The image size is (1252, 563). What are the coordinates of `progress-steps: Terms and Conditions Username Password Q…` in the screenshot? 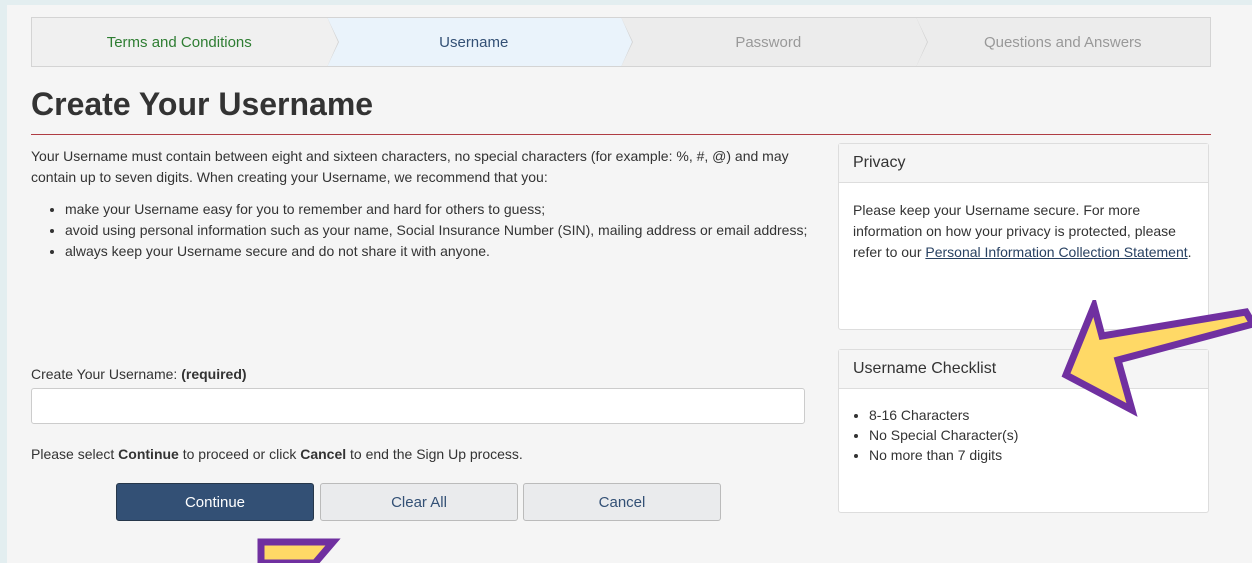 It's located at (621, 42).